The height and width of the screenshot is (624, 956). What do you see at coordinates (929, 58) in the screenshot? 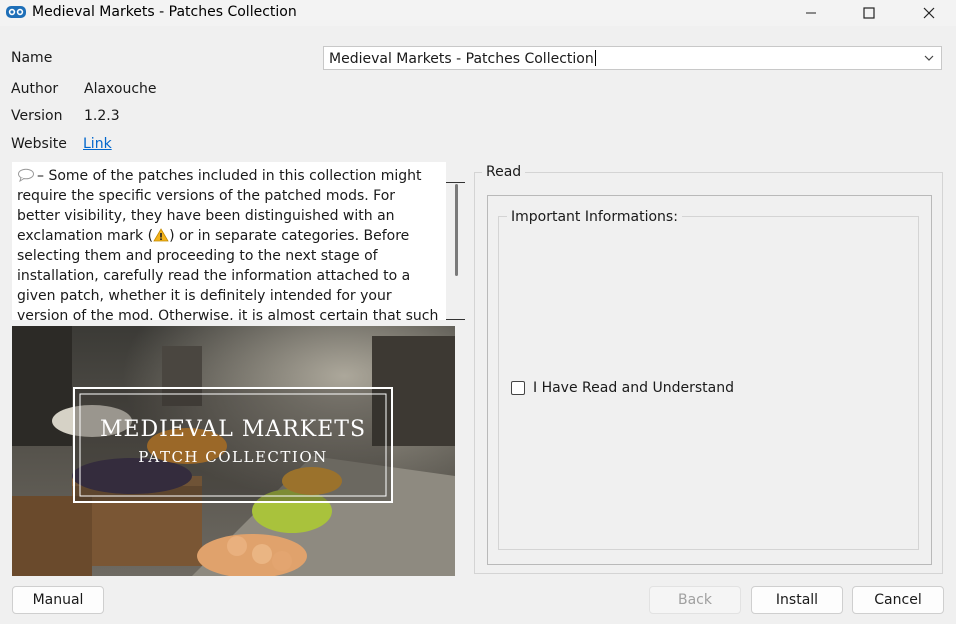
I see `chevron-down-icon` at bounding box center [929, 58].